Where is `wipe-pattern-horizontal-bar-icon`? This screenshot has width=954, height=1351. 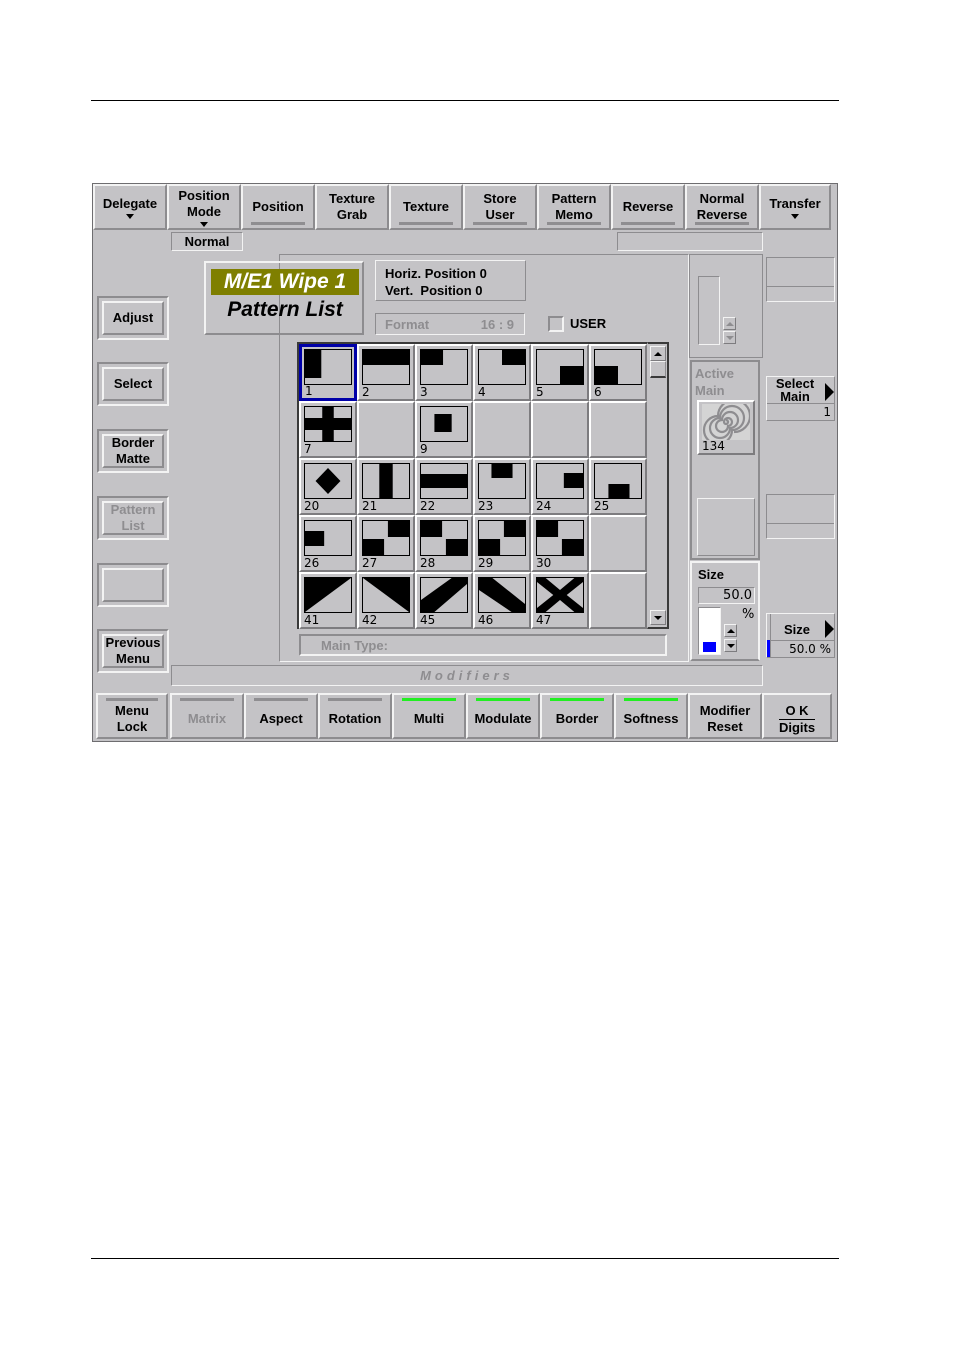
wipe-pattern-horizontal-bar-icon is located at coordinates (444, 481).